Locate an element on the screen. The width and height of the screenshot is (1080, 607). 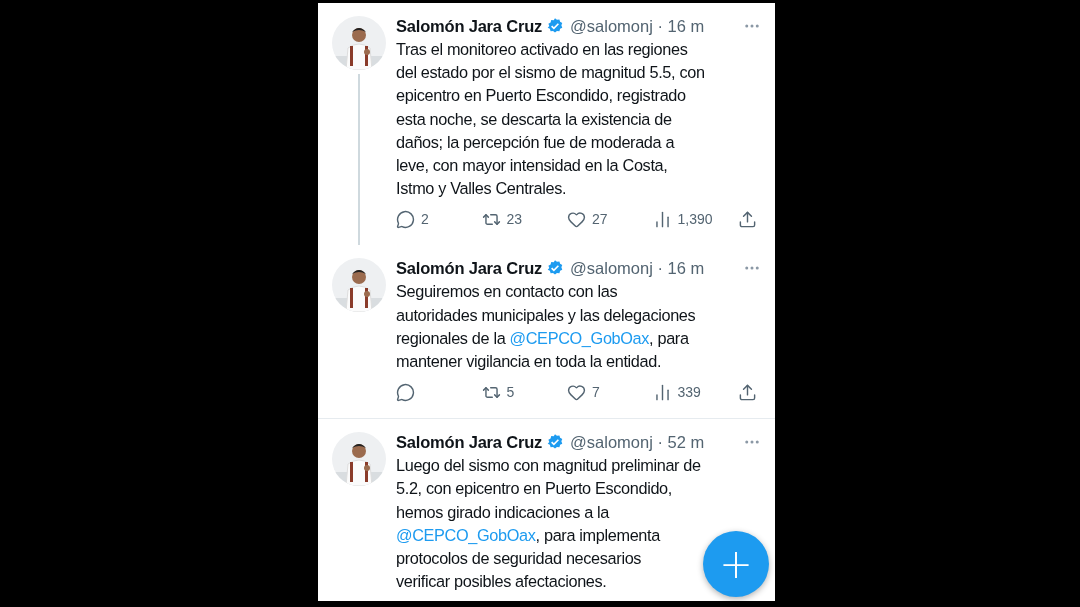
tweet-text: Luego del sismo con magnitud preliminar de 5.2, con epicentro en Puerto Escondido, hemos girado indicaciones a la @CEPCO_GobOax, para implementa protocolos de seguridad necesarios verificar posibles afectaciones. is located at coordinates (548, 524).